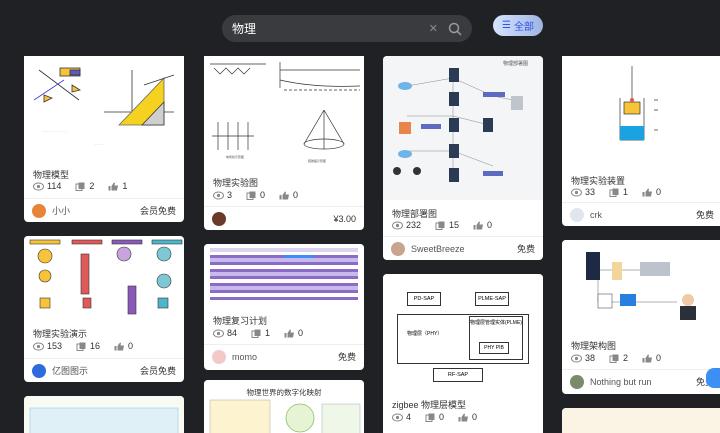  I want to click on views-count: 232, so click(414, 225).